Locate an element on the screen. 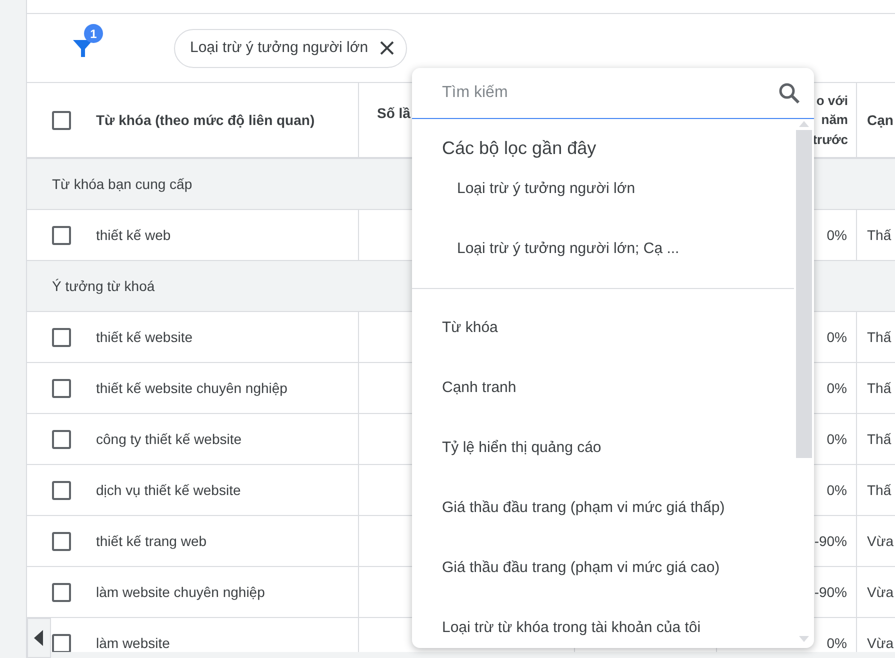 The width and height of the screenshot is (895, 658). keyword-text: thiết kế web is located at coordinates (133, 235).